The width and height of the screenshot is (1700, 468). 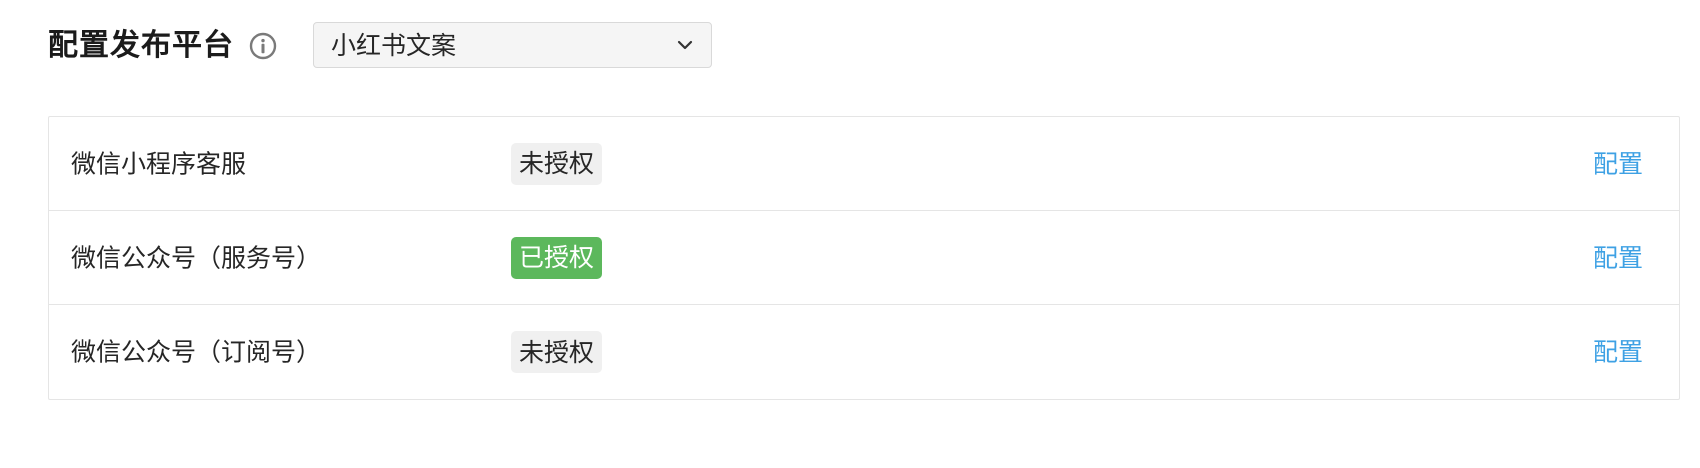 I want to click on page-header: 配置发布平台, so click(x=163, y=46).